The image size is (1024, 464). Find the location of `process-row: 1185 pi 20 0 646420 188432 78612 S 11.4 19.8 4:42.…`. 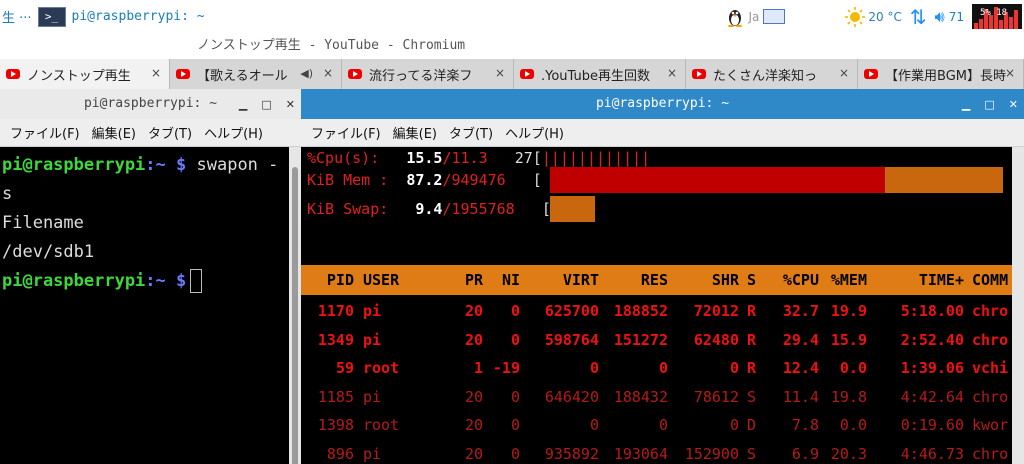

process-row: 1185 pi 20 0 646420 188432 78612 S 11.4 19.8 4:42.… is located at coordinates (656, 397).